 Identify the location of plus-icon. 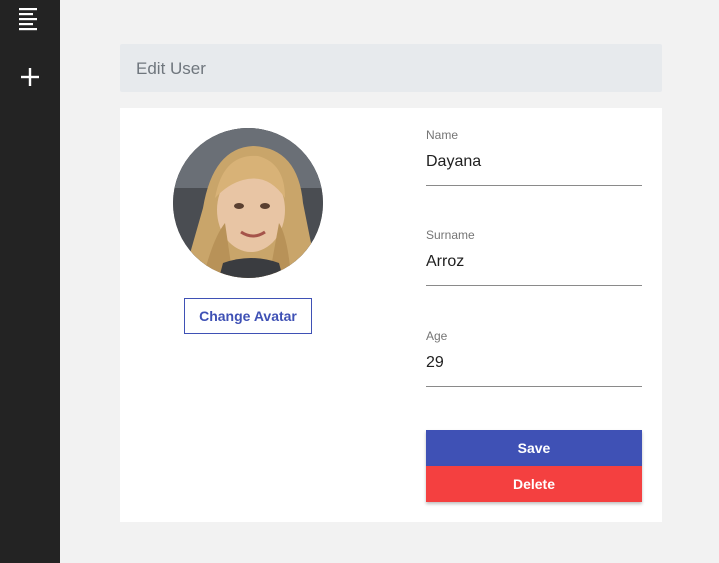
(30, 77).